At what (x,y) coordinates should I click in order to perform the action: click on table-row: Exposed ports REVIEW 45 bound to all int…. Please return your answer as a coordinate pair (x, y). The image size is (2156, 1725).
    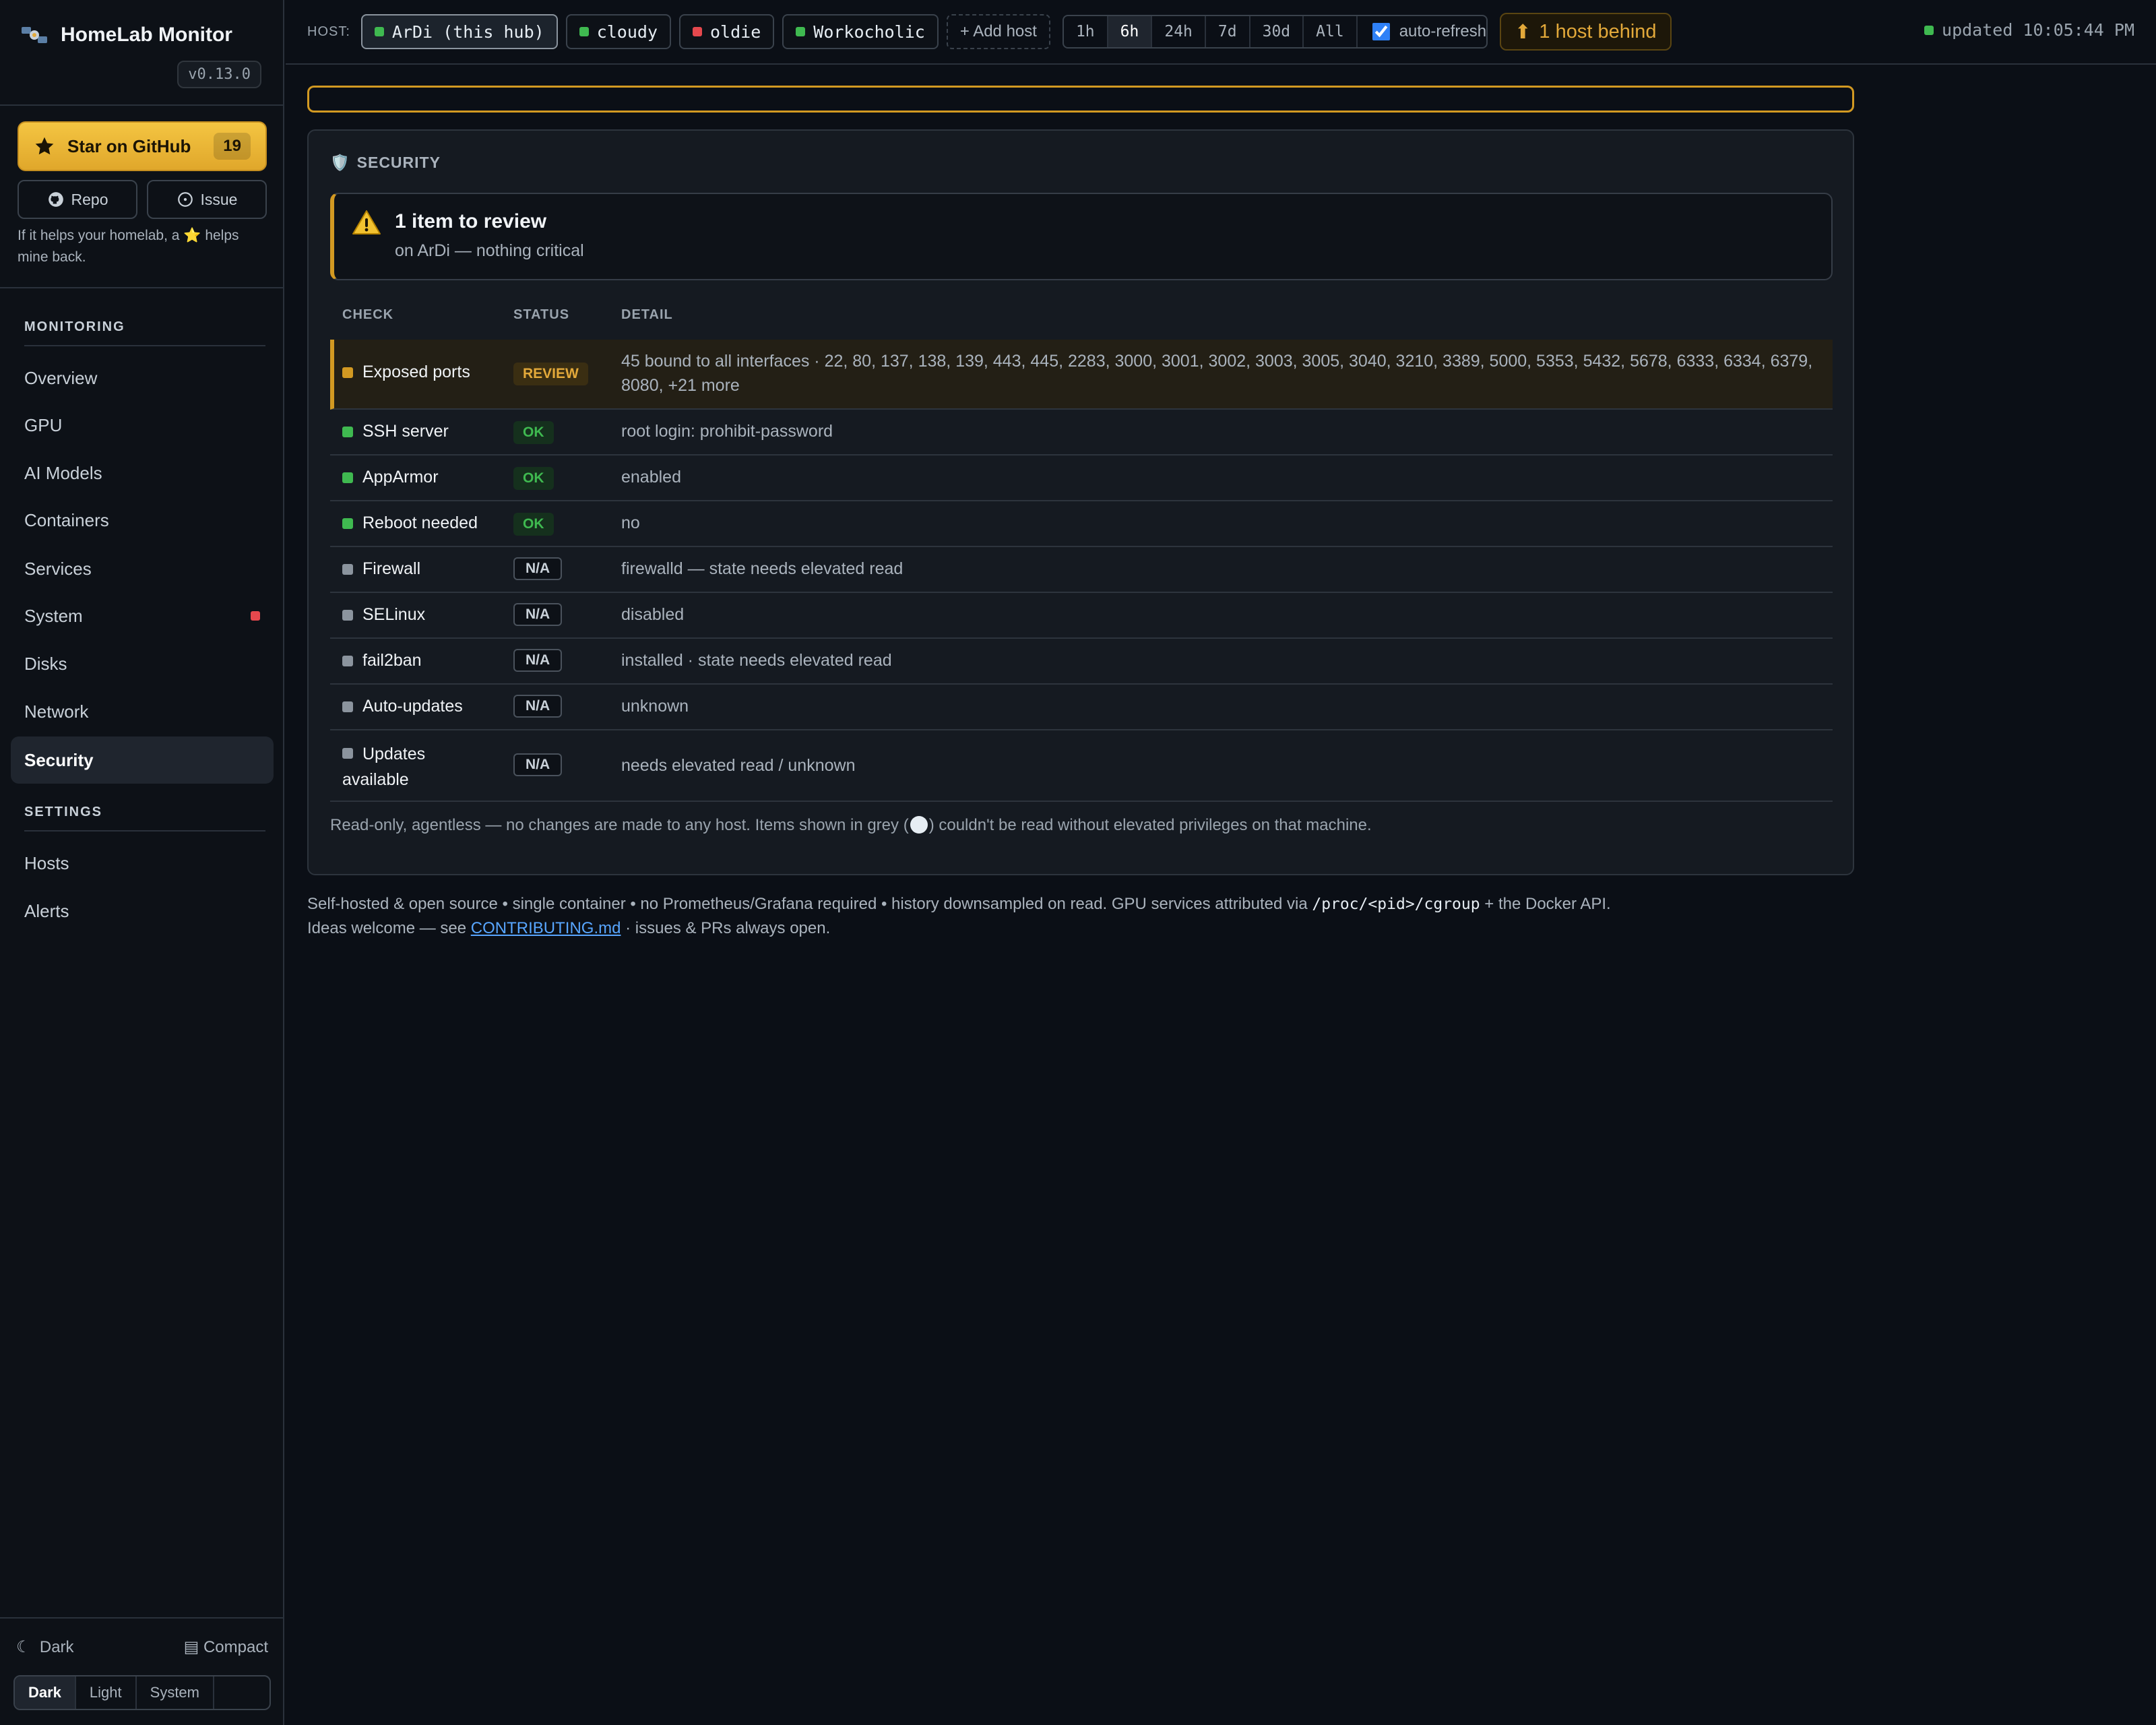
    Looking at the image, I should click on (1081, 375).